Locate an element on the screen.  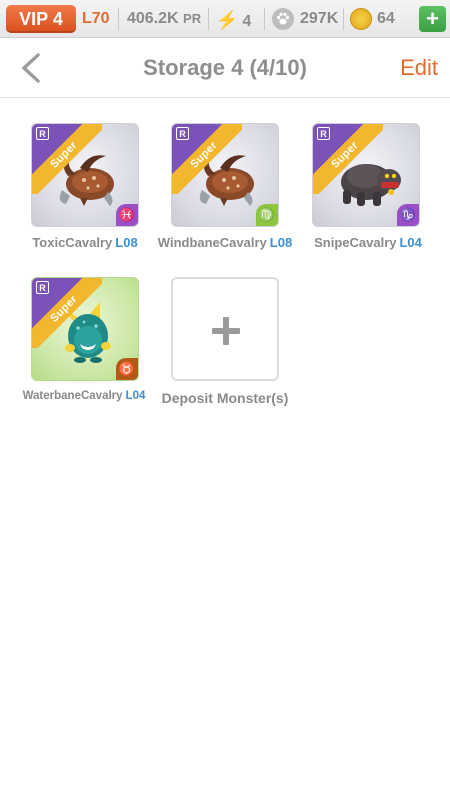
energy-value: 4 is located at coordinates (247, 21).